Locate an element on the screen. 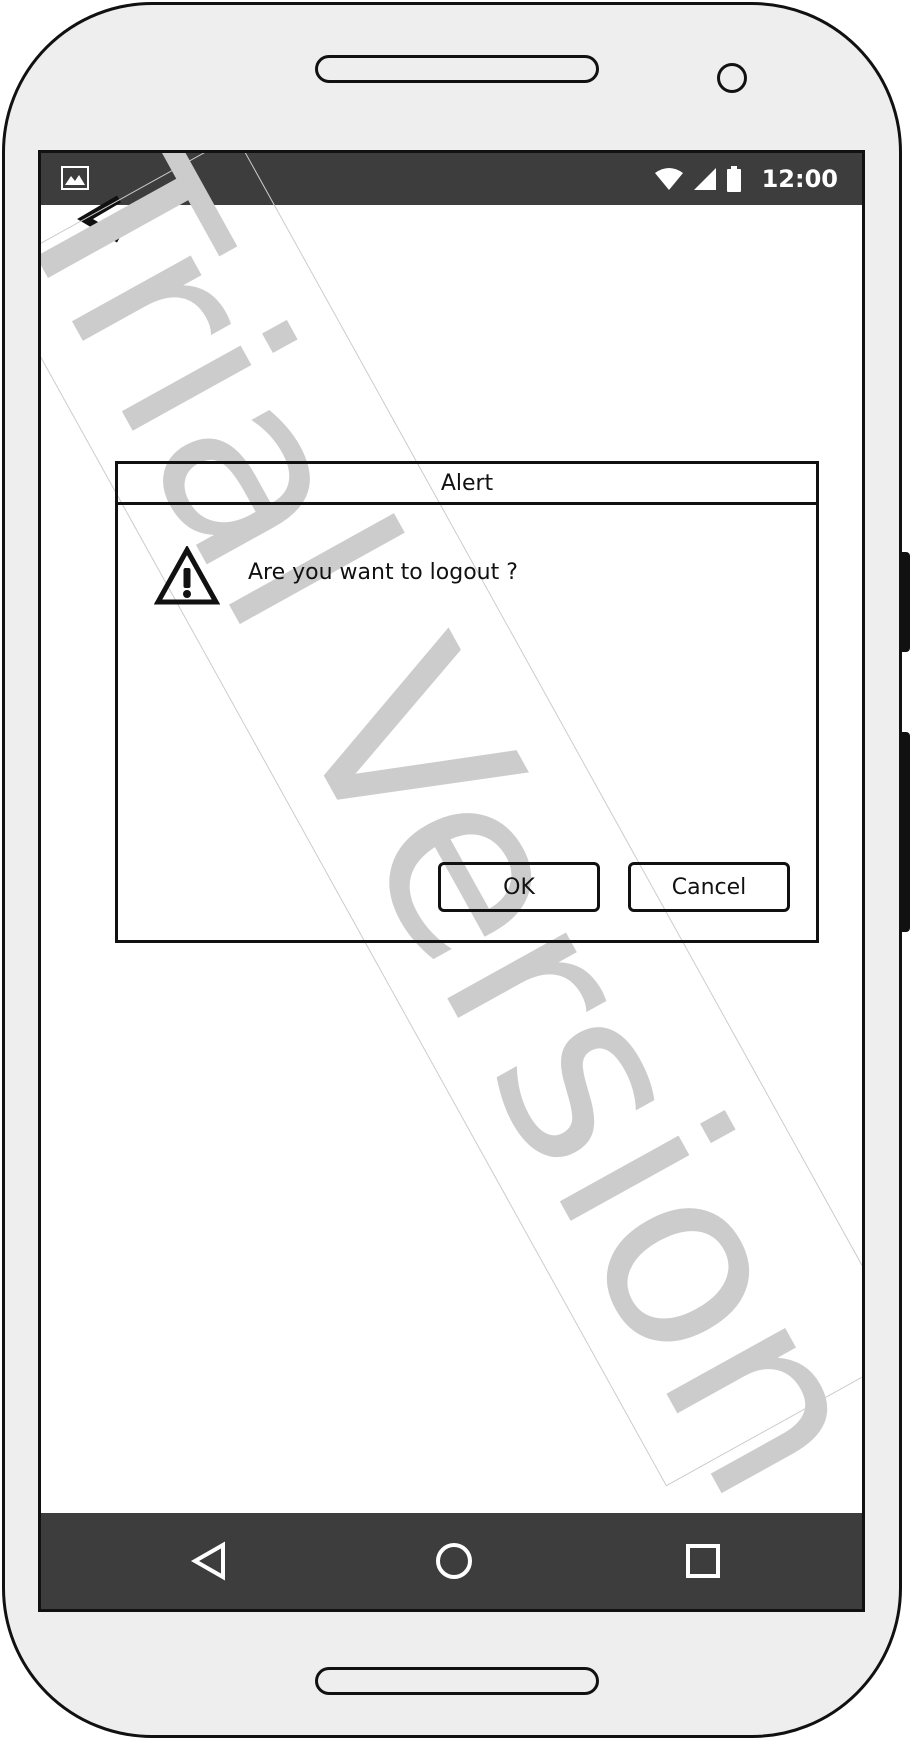 The width and height of the screenshot is (912, 1744). status-time: 12:00 is located at coordinates (799, 179).